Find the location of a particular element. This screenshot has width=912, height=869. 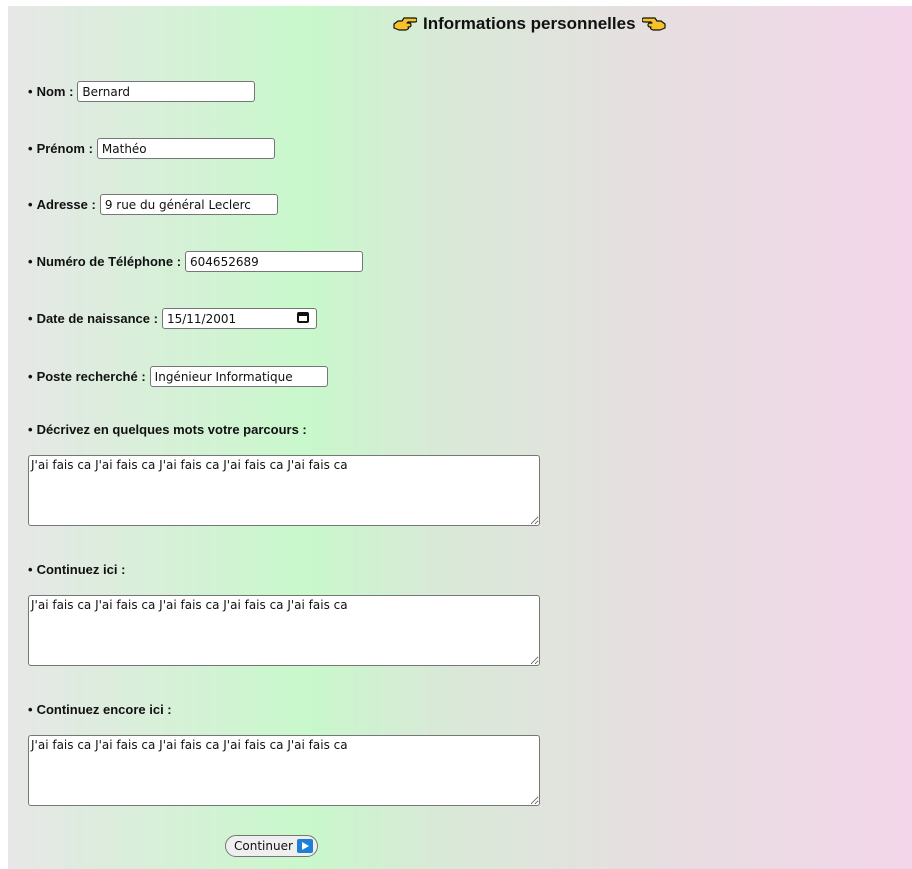

naissance-input is located at coordinates (226, 318).